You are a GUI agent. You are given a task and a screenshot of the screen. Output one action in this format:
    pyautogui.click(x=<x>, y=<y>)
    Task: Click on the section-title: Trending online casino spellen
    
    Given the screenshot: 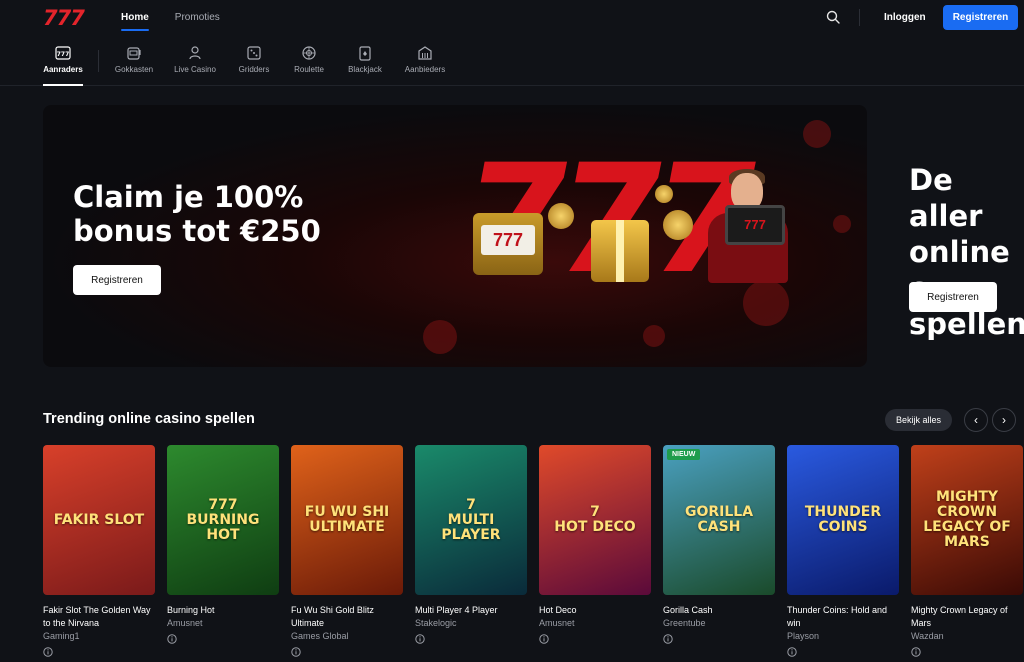 What is the action you would take?
    pyautogui.click(x=149, y=419)
    